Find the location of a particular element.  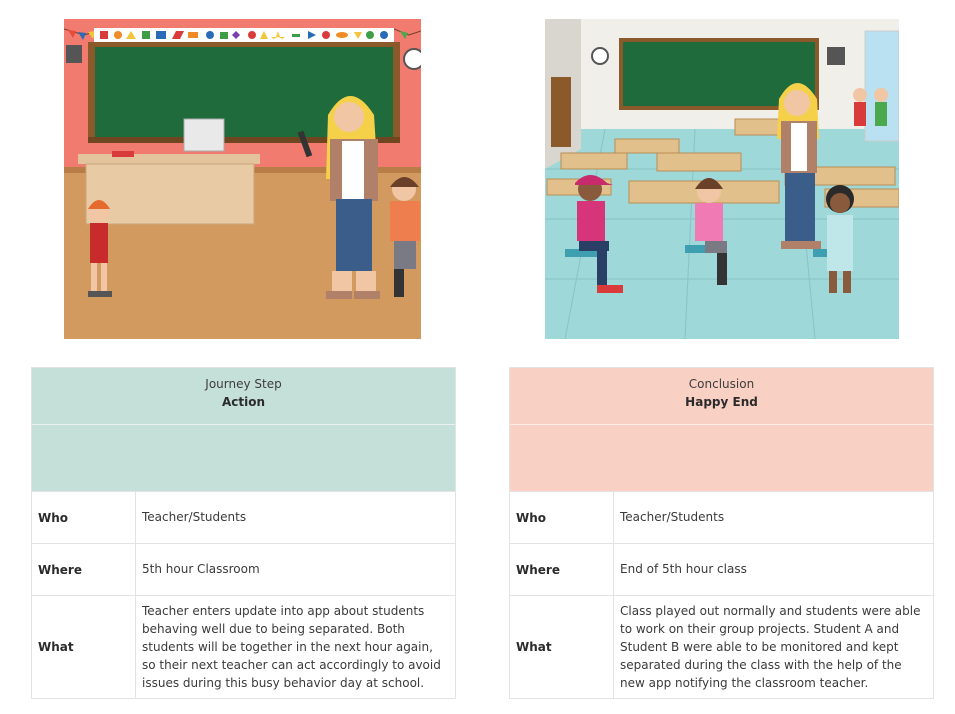

card-header: Journey Step Action is located at coordinates (243, 396).